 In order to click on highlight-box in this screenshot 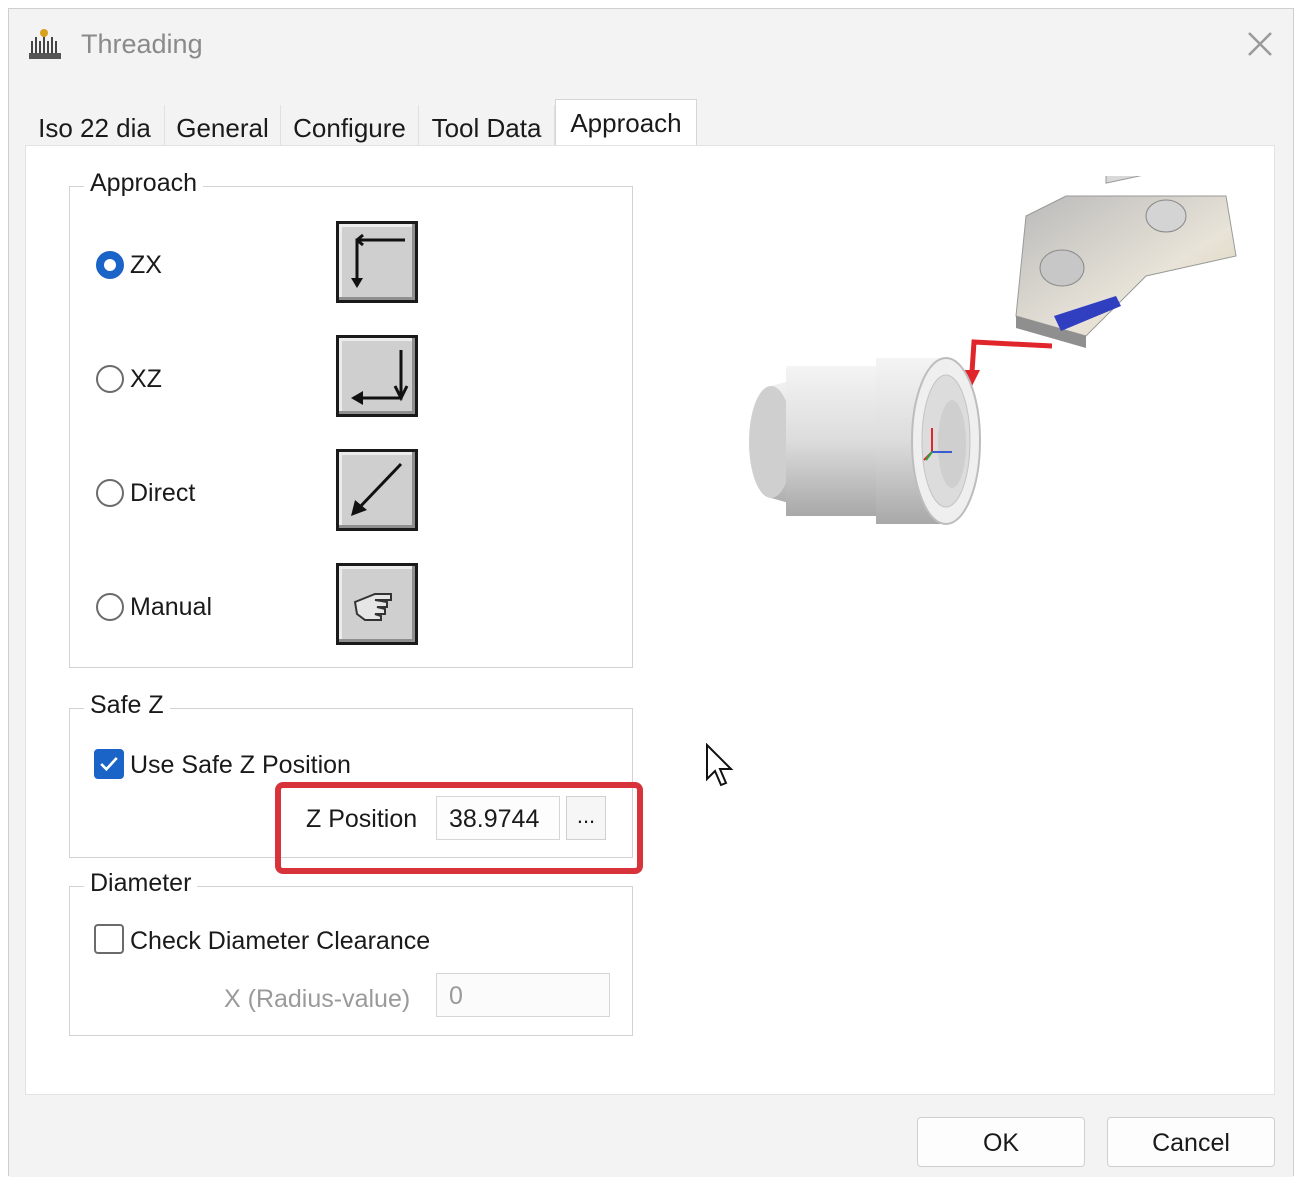, I will do `click(459, 828)`.